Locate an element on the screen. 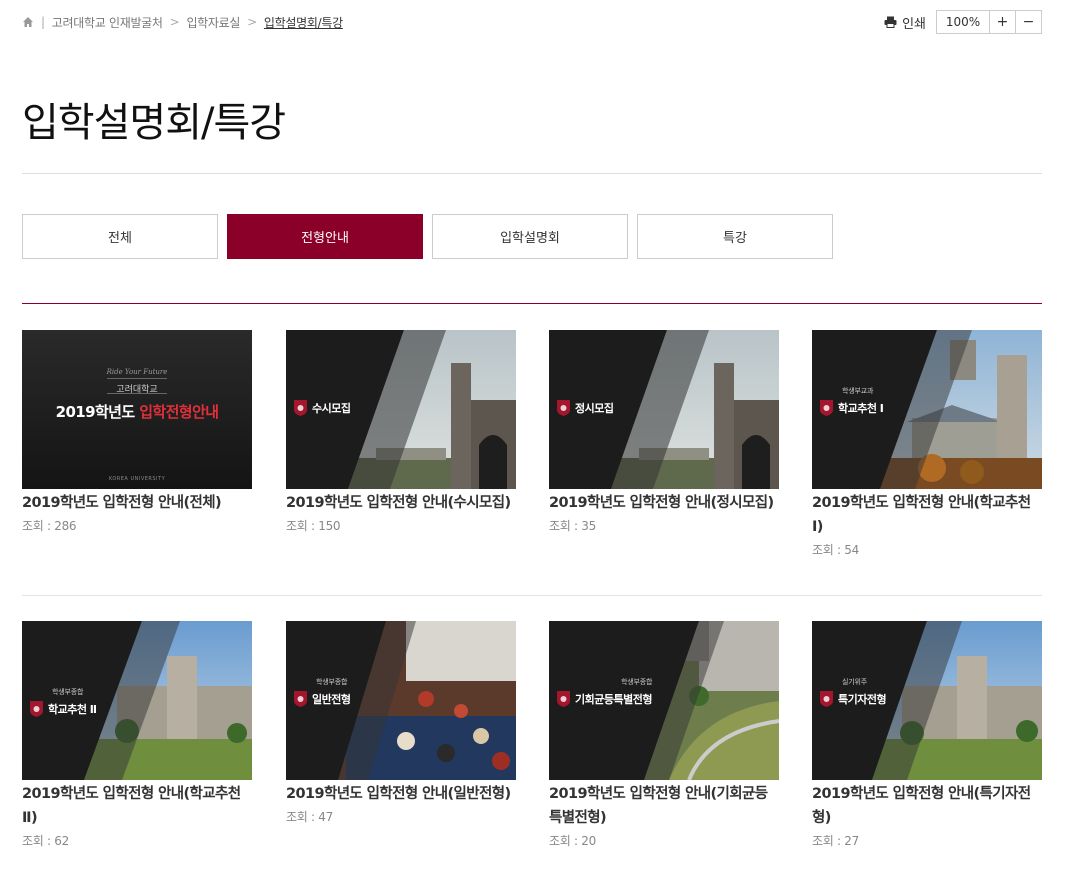 The width and height of the screenshot is (1066, 878). thumb-badge: 일반전형 is located at coordinates (322, 699).